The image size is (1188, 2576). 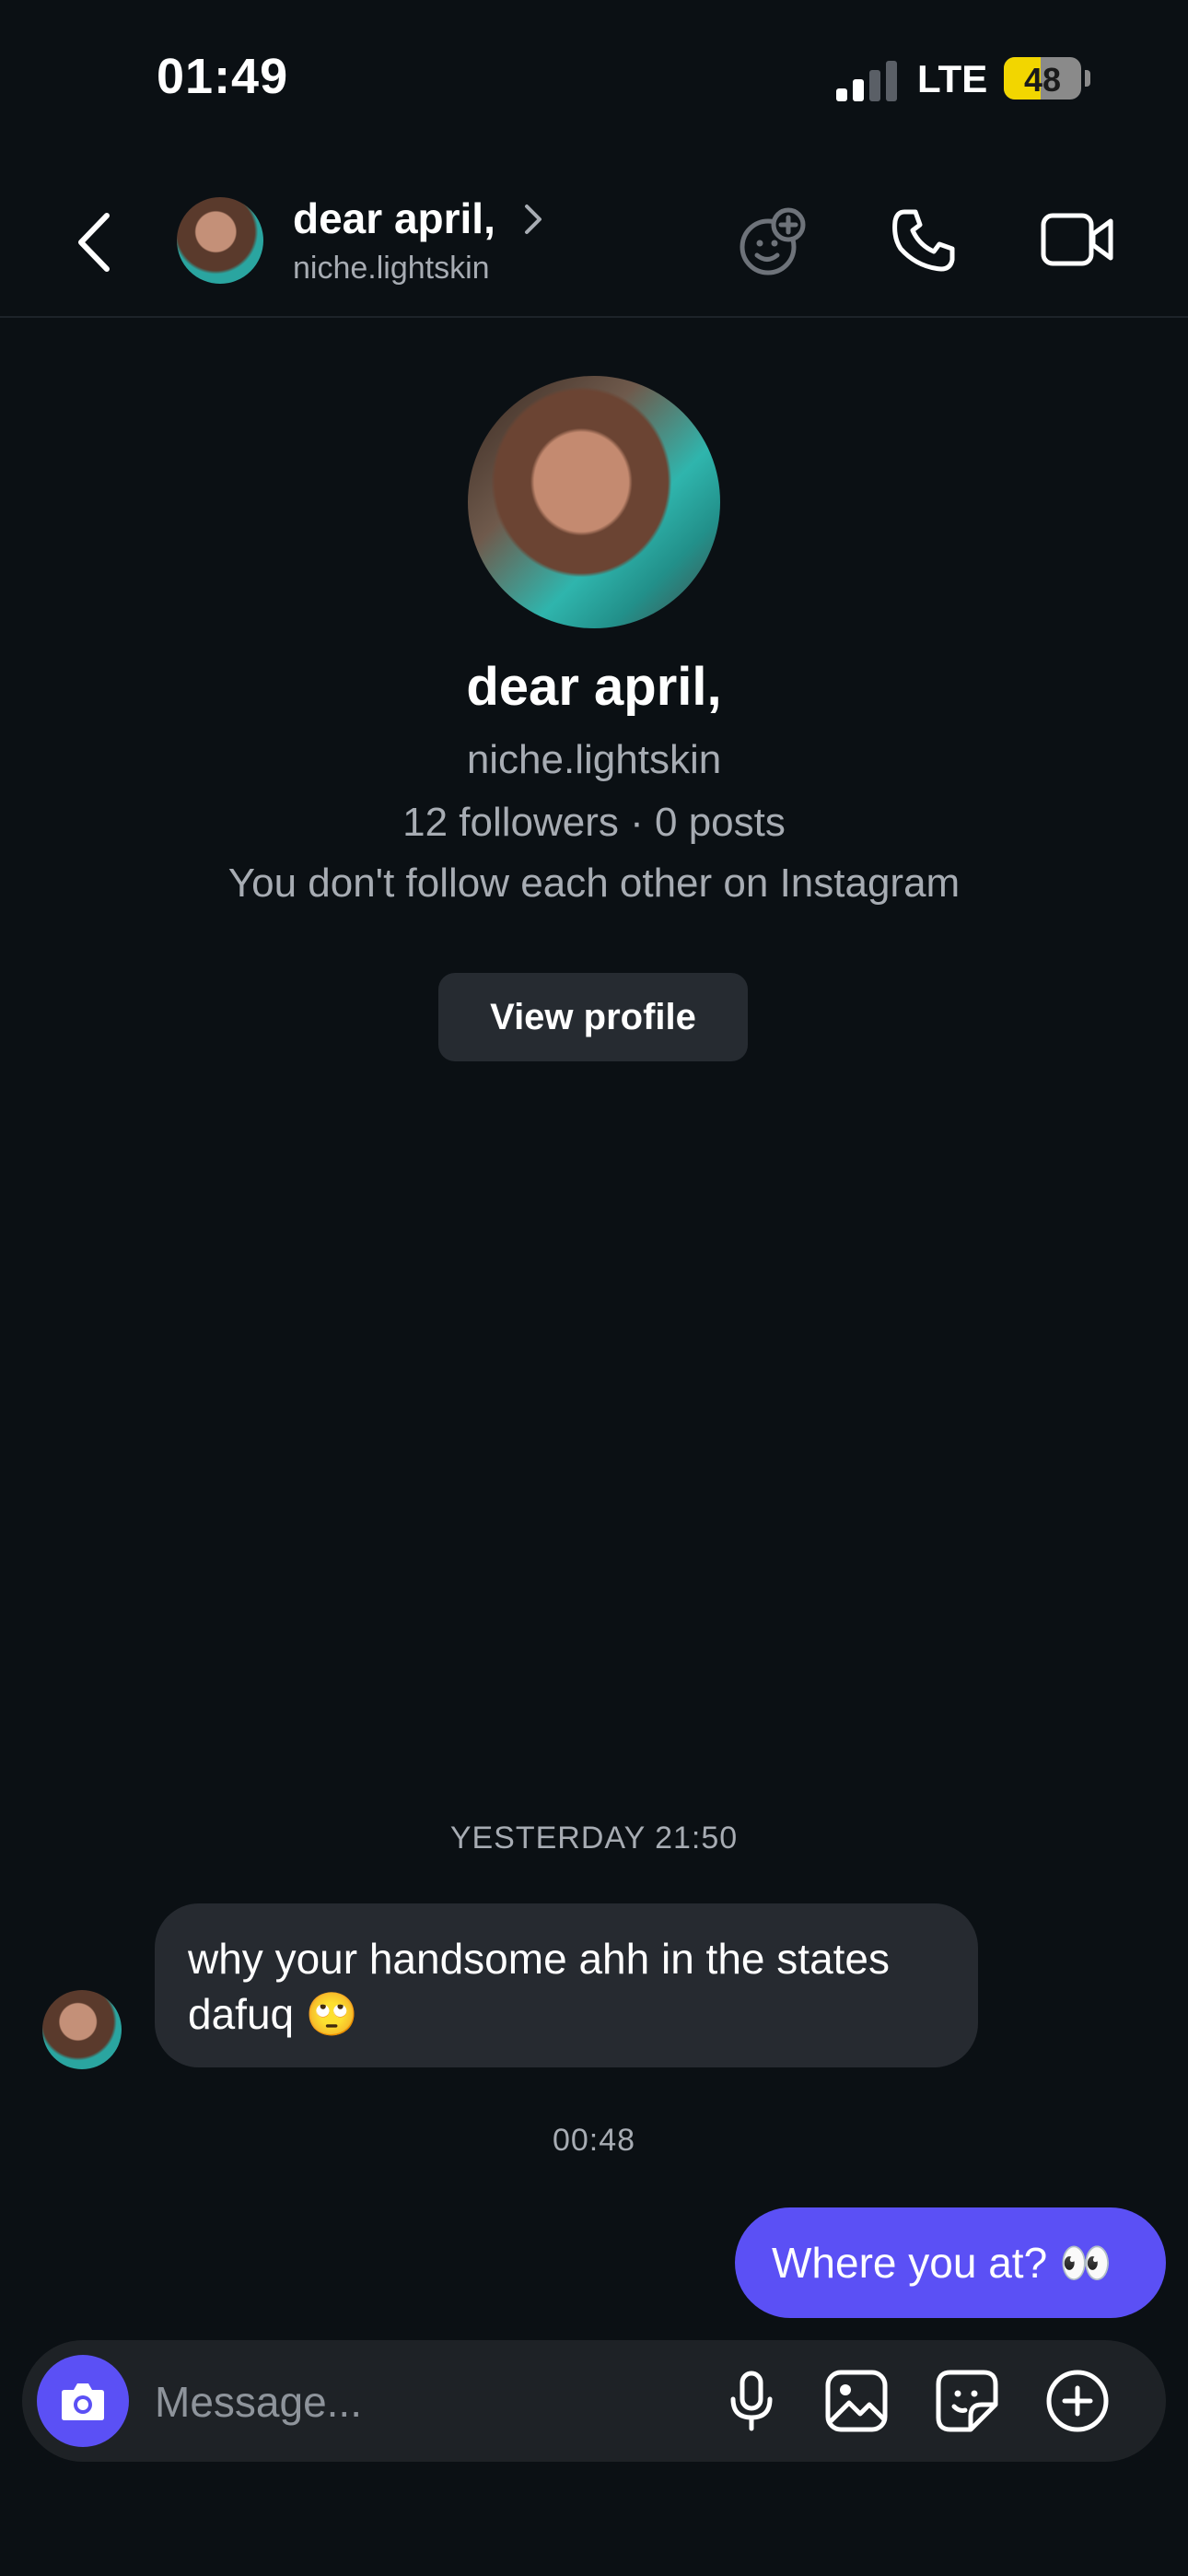 What do you see at coordinates (534, 219) in the screenshot?
I see `chevron-right-icon` at bounding box center [534, 219].